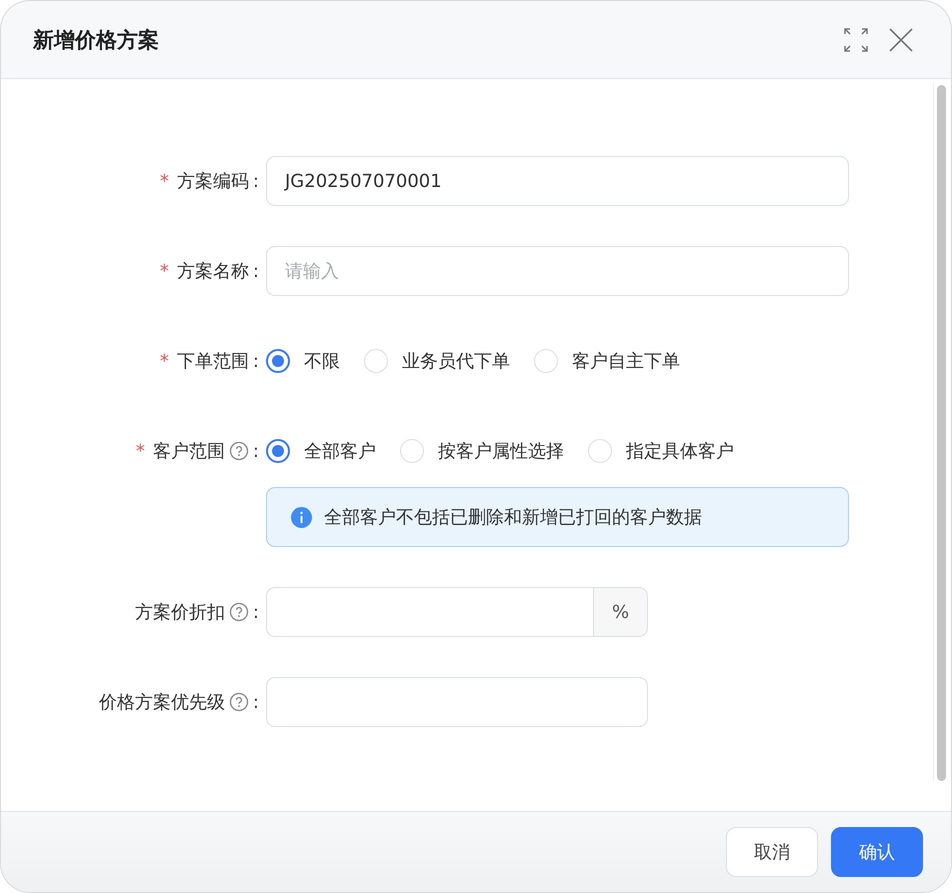 The height and width of the screenshot is (893, 952). Describe the element at coordinates (457, 702) in the screenshot. I see `text-field` at that location.